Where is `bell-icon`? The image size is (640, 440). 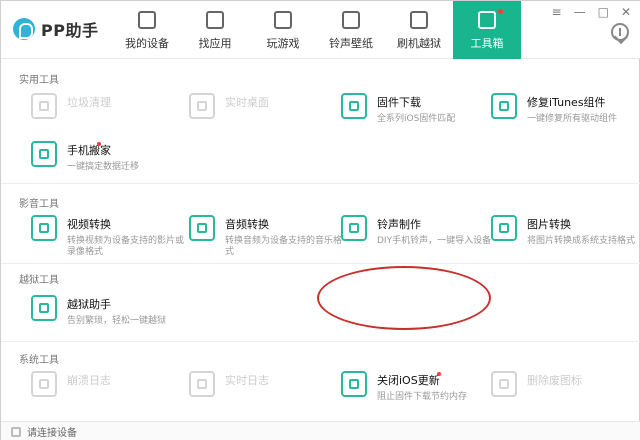
bell-icon is located at coordinates (354, 228).